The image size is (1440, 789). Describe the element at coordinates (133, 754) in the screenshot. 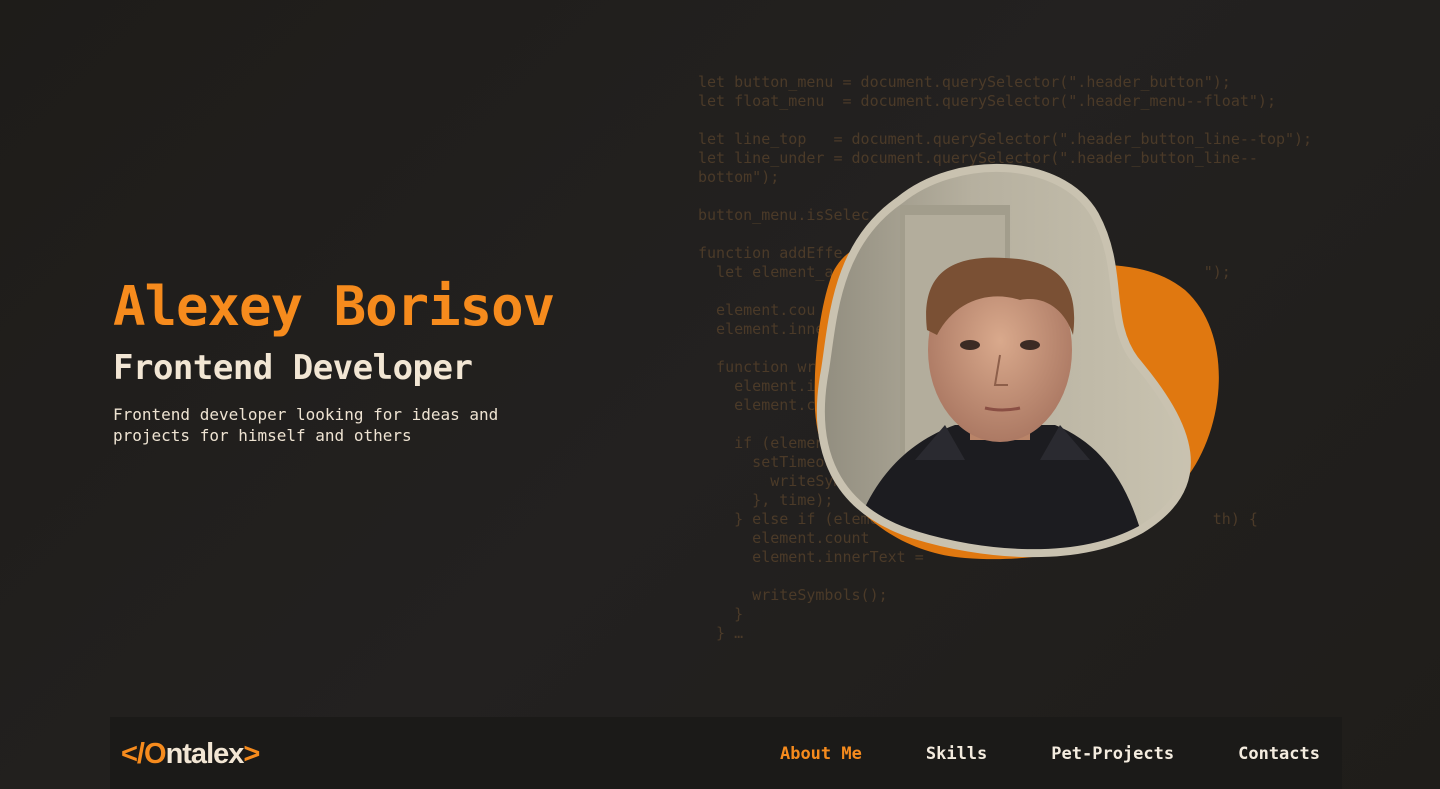

I see `logo-open-bracket: </` at that location.